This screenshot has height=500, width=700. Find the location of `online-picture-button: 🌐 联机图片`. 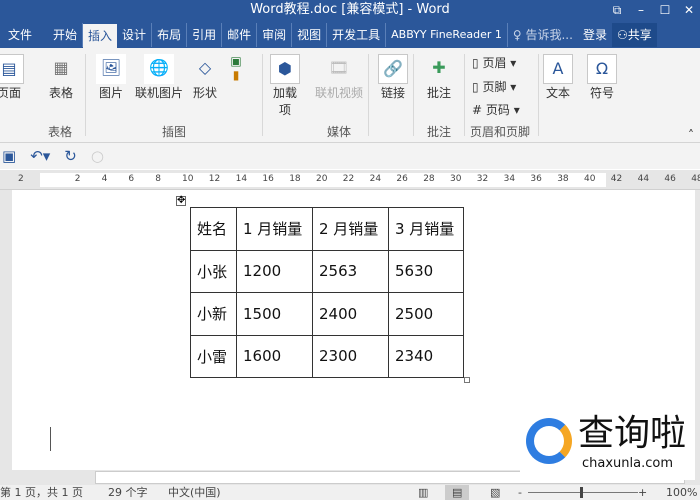

online-picture-button: 🌐 联机图片 is located at coordinates (159, 77).